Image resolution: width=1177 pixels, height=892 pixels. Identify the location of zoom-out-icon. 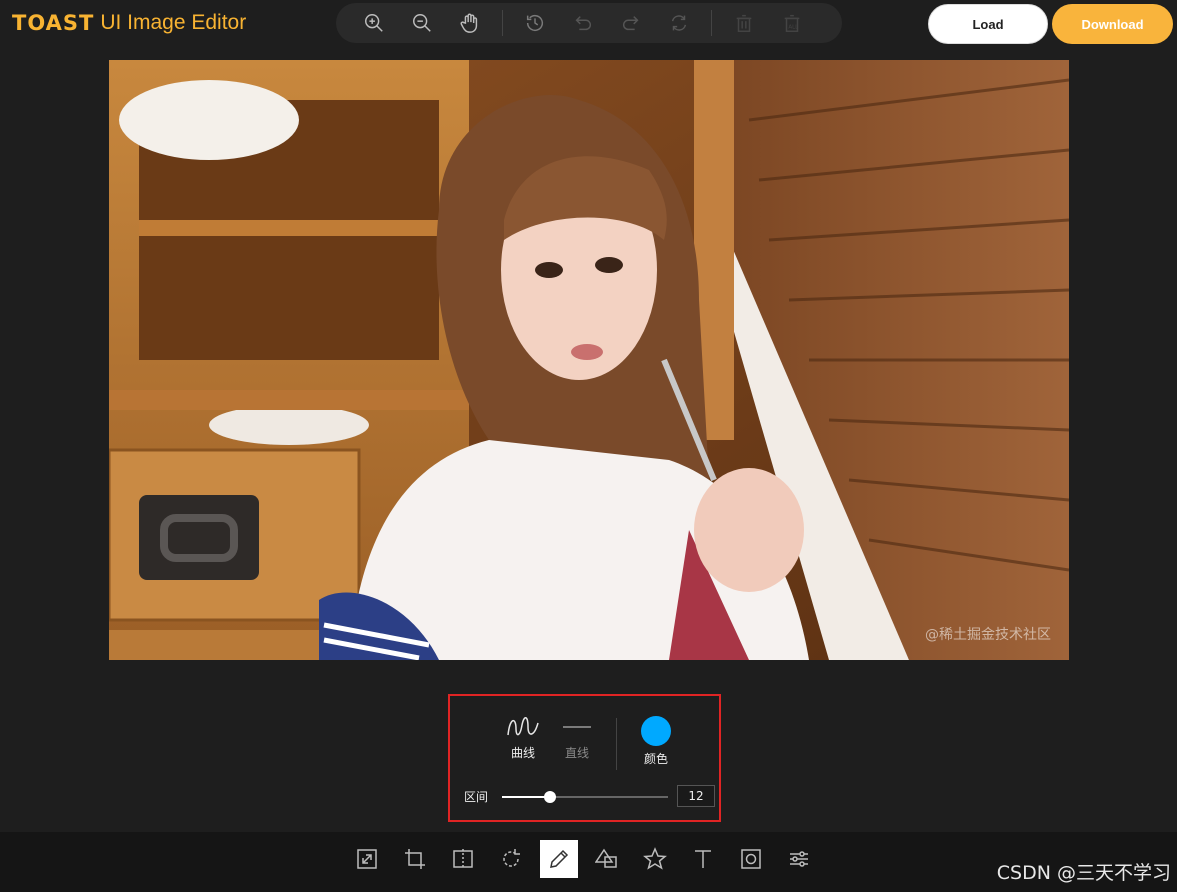
(422, 23).